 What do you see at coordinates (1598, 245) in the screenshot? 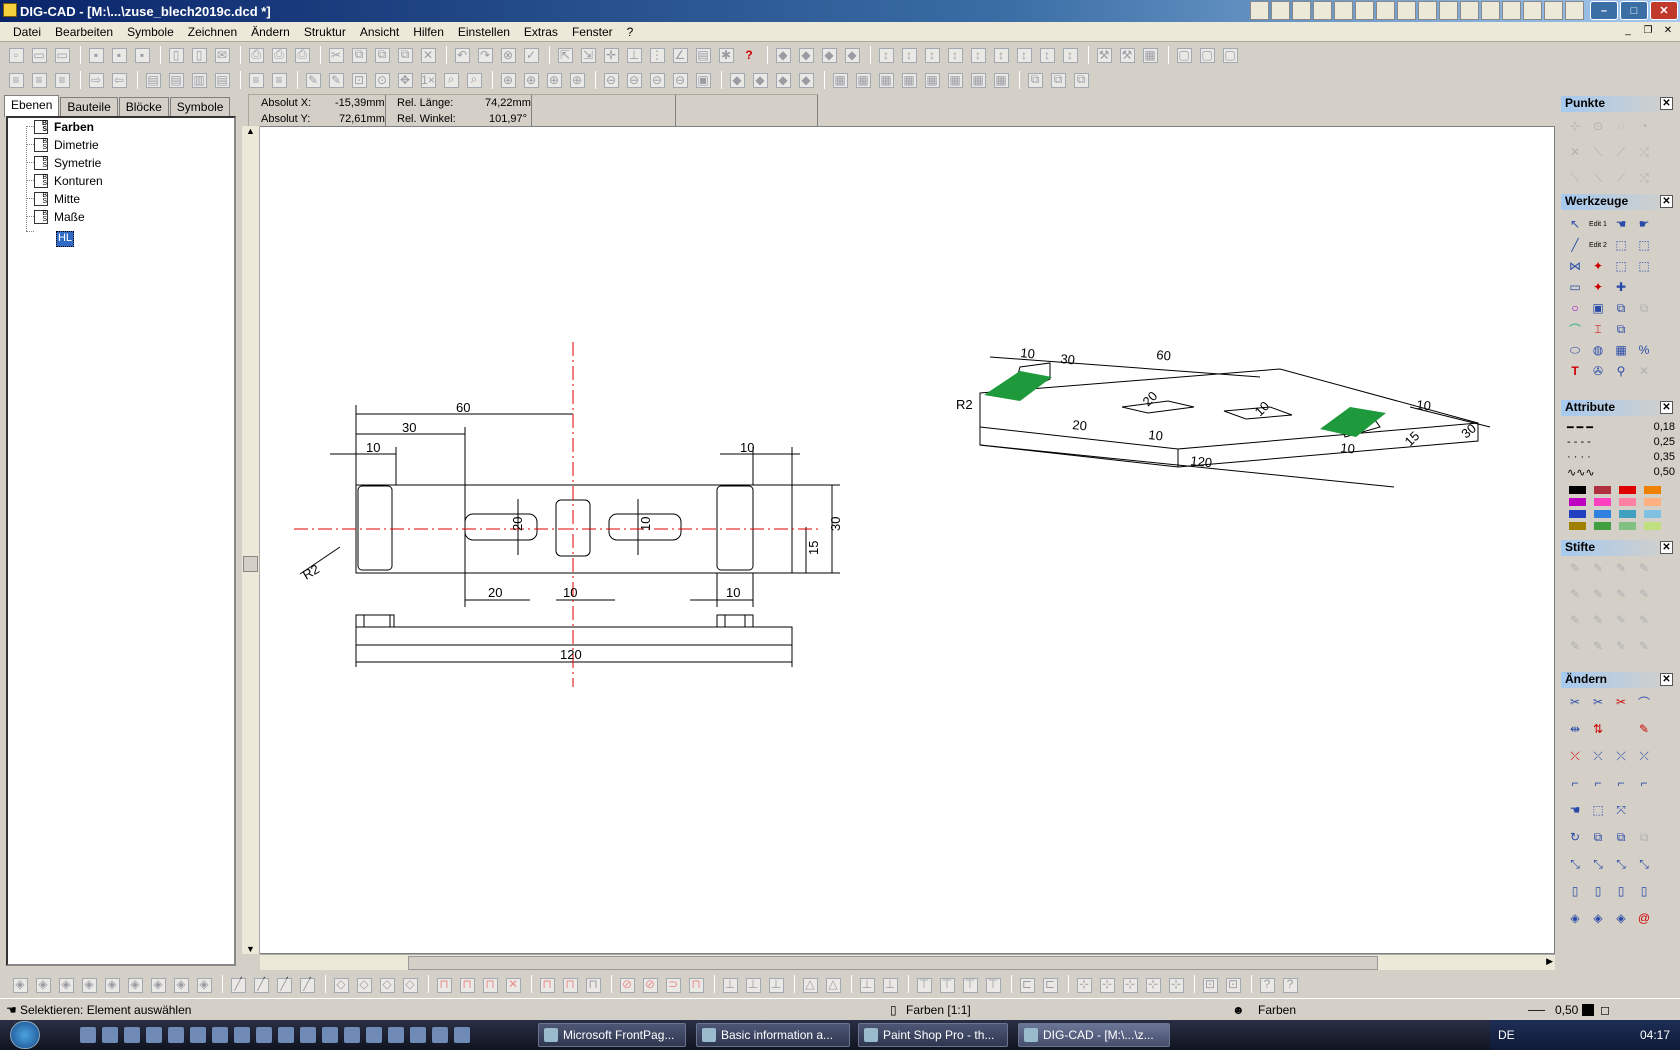
I see `edit2-icon: Edit 2` at bounding box center [1598, 245].